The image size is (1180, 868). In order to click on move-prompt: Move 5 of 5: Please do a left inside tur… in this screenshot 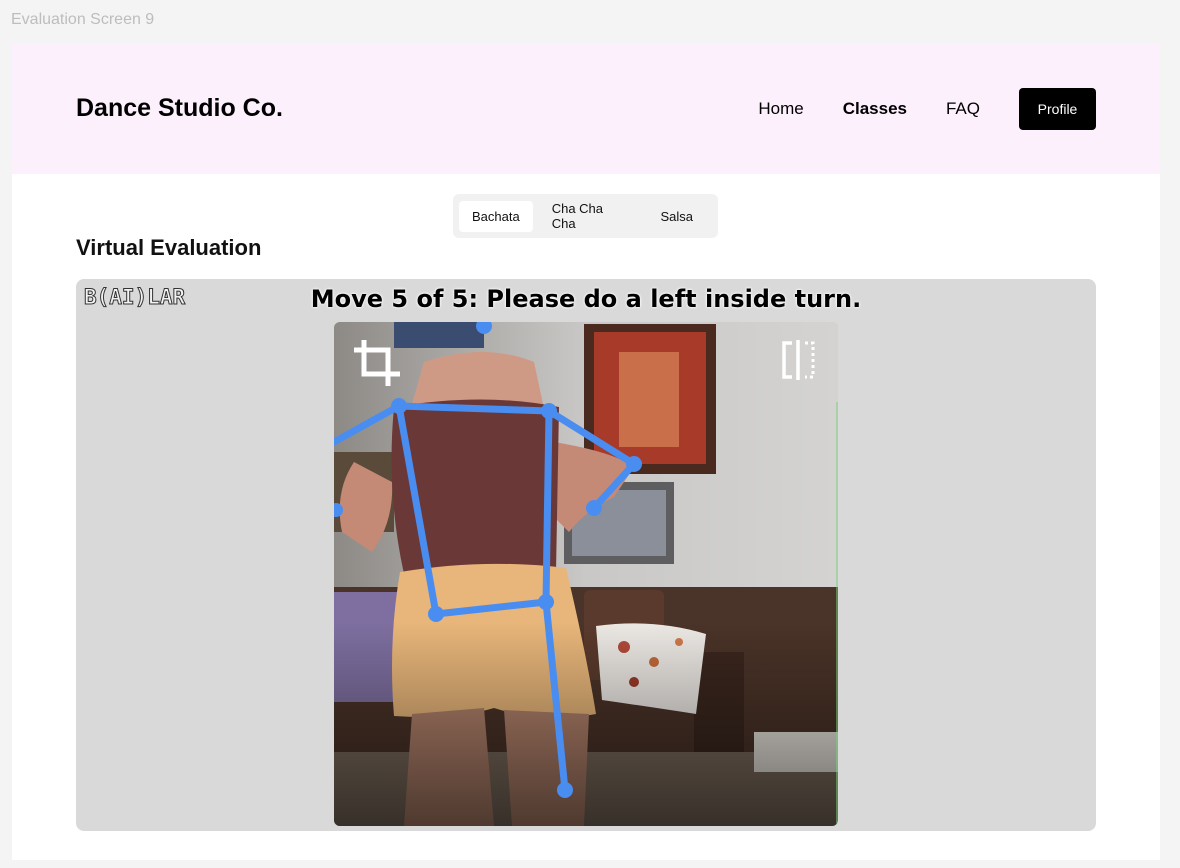, I will do `click(586, 299)`.